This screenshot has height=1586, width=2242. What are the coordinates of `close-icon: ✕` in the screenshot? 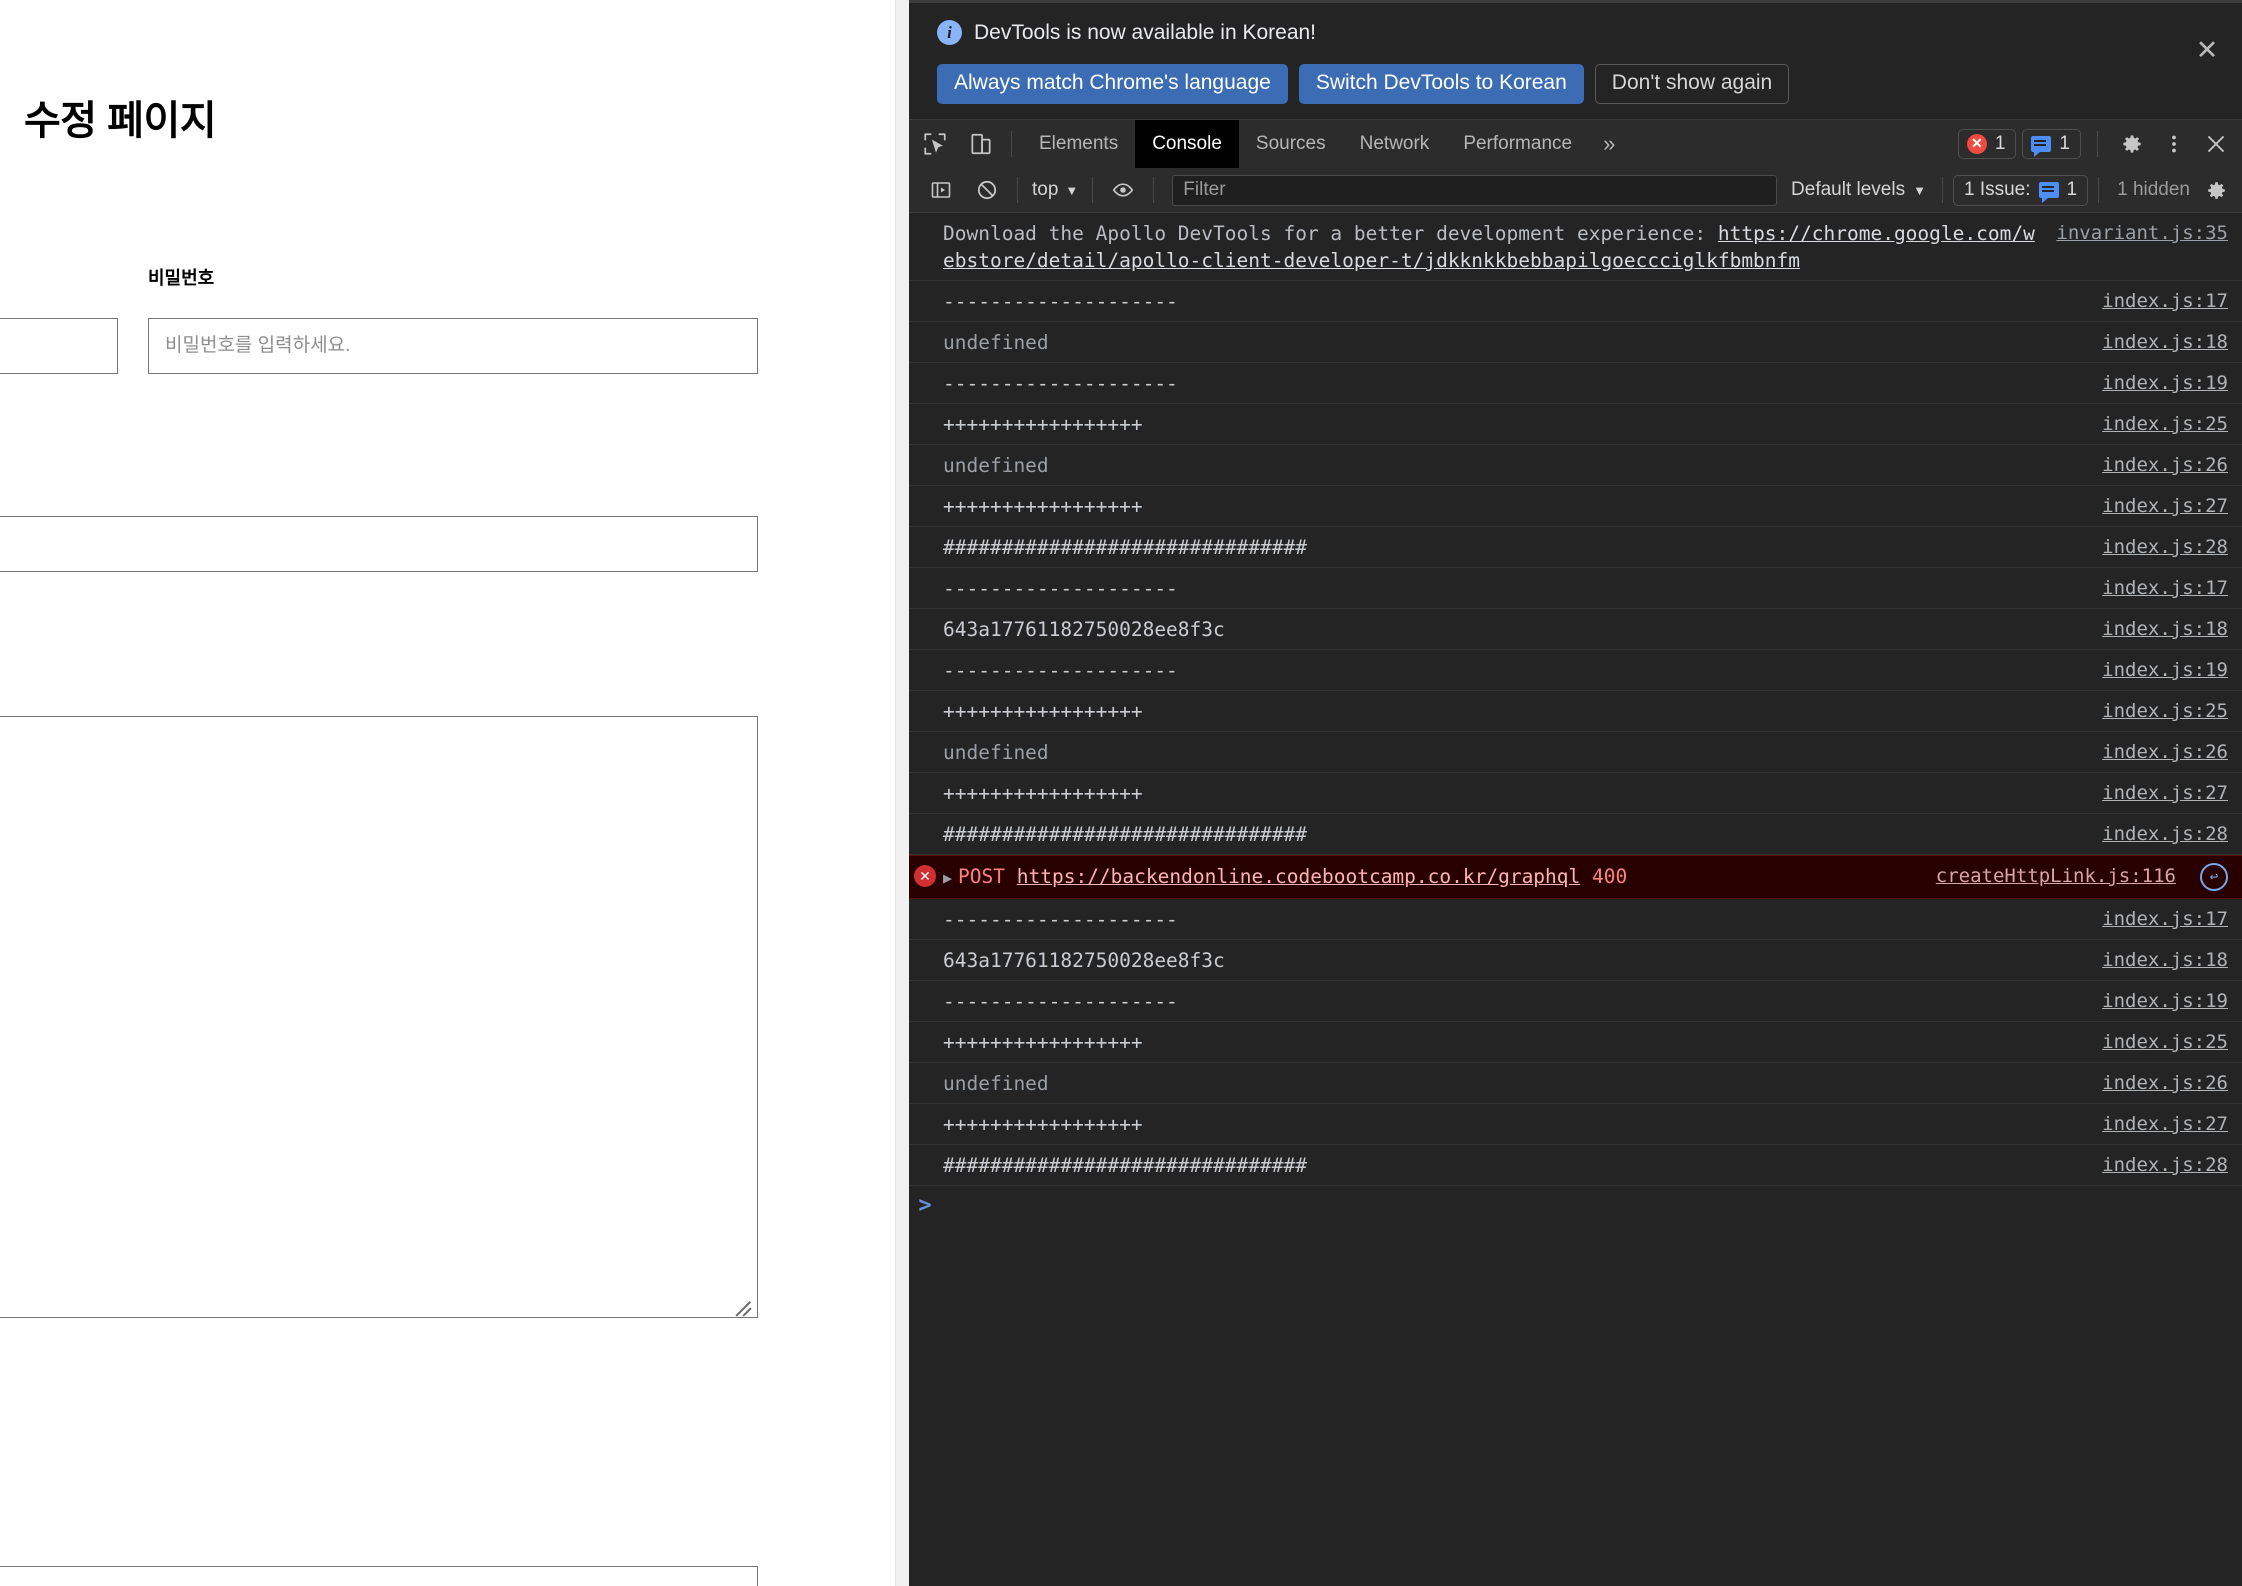 It's located at (2207, 50).